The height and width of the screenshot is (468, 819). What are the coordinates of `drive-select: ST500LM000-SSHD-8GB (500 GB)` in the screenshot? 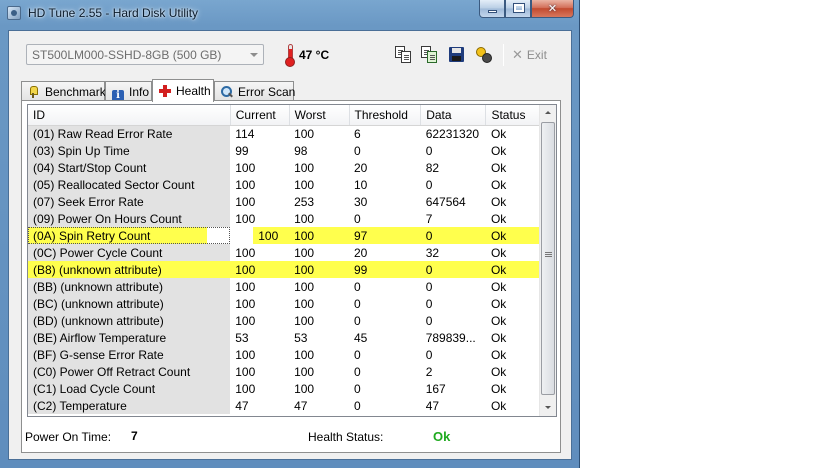 It's located at (145, 54).